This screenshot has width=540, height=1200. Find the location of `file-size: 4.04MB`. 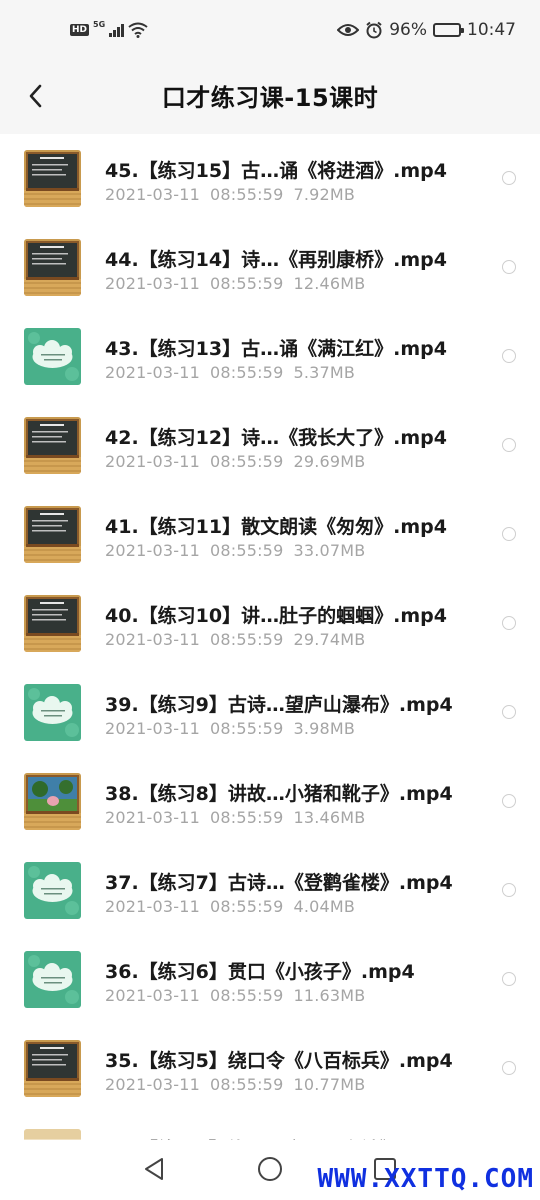

file-size: 4.04MB is located at coordinates (324, 906).